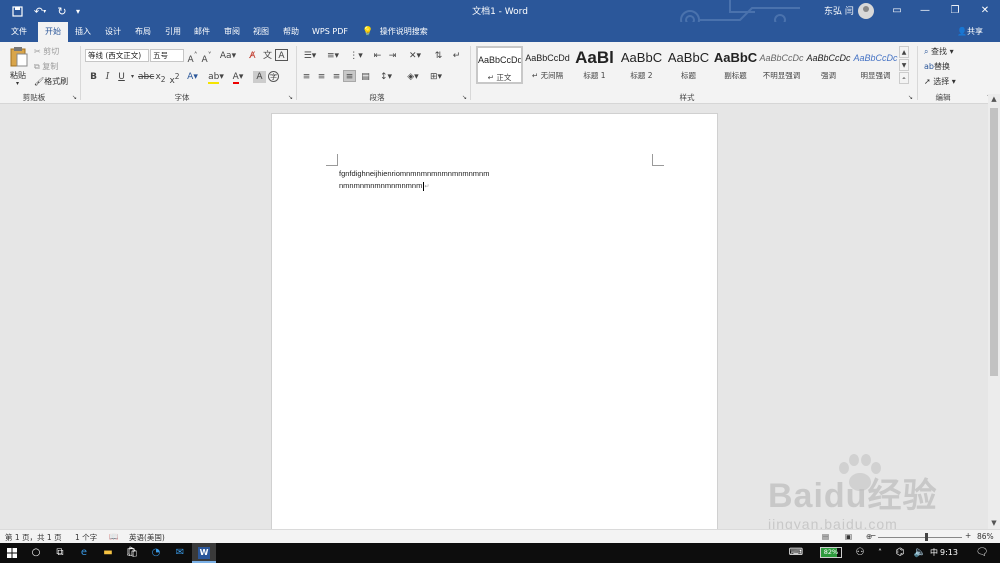 The width and height of the screenshot is (1000, 563). Describe the element at coordinates (415, 56) in the screenshot. I see `asian-layout-icon: ✕▾` at that location.